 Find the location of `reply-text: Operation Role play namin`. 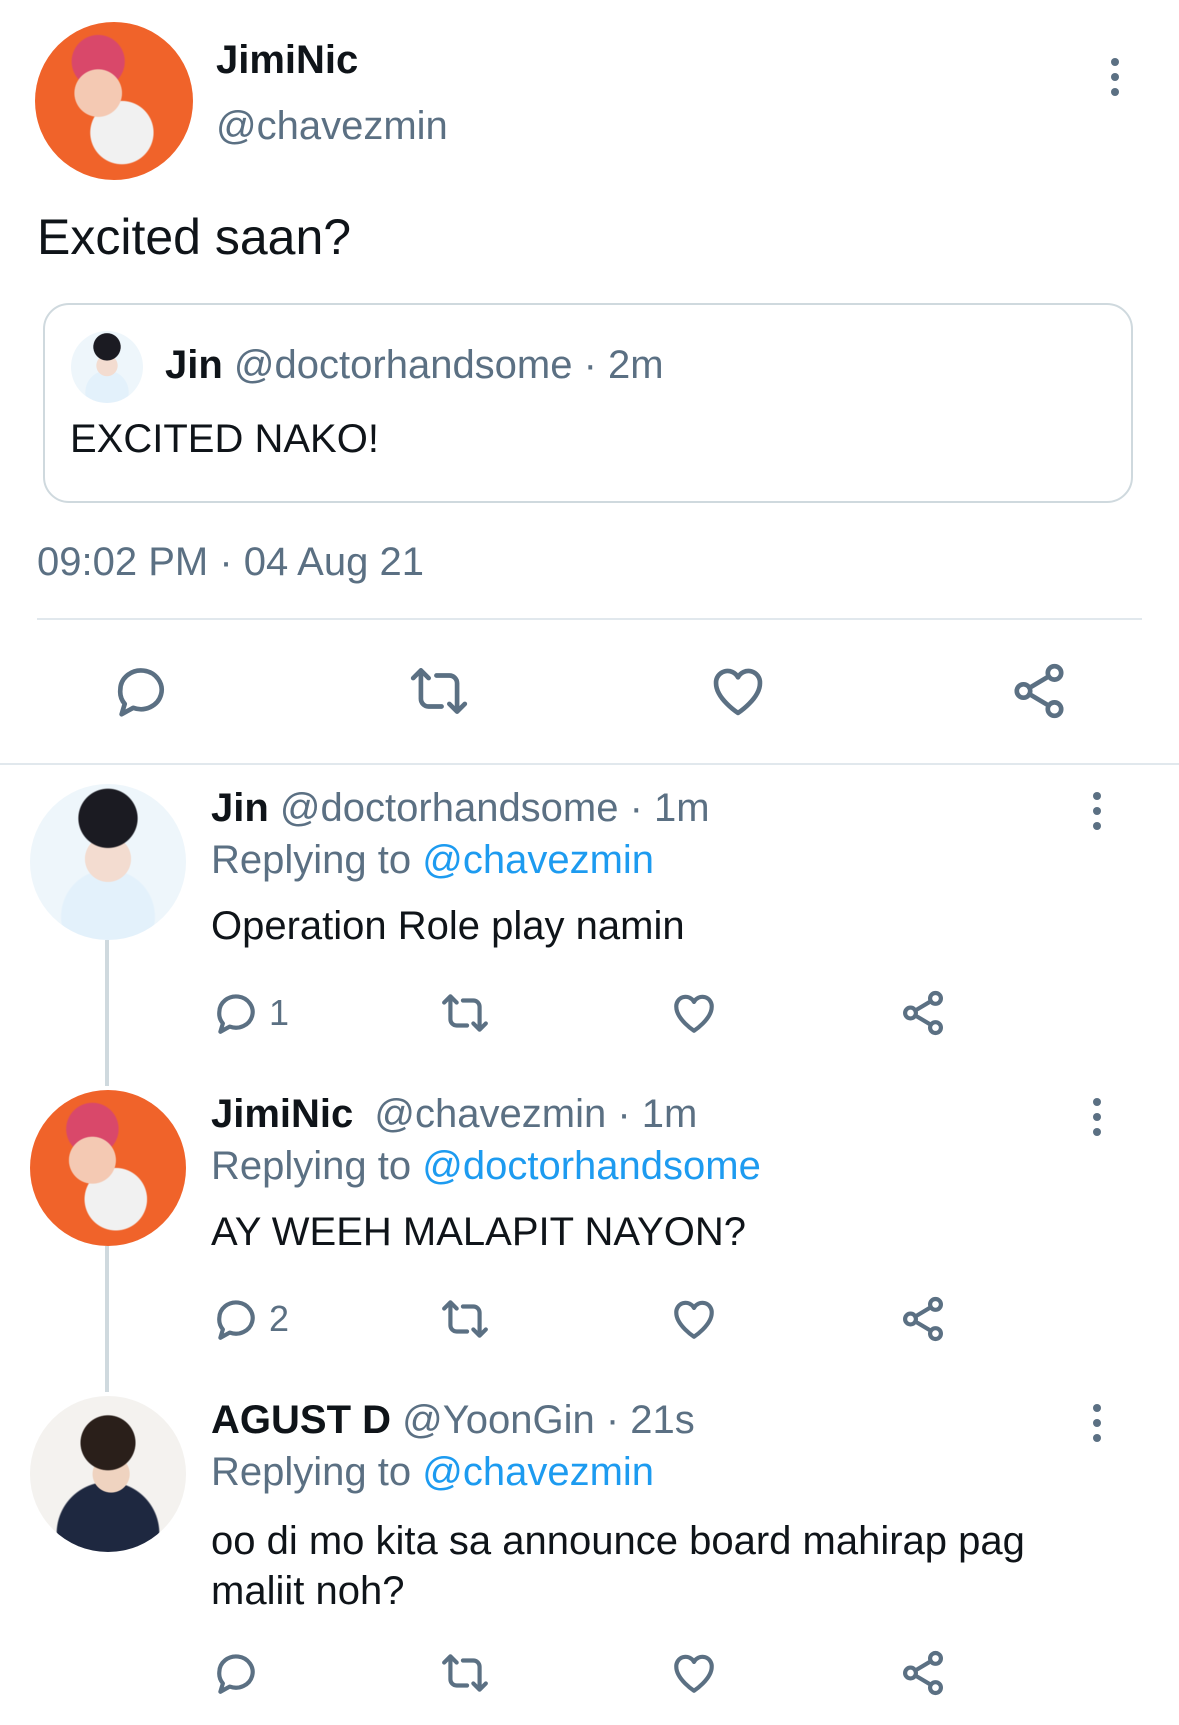

reply-text: Operation Role play namin is located at coordinates (448, 926).